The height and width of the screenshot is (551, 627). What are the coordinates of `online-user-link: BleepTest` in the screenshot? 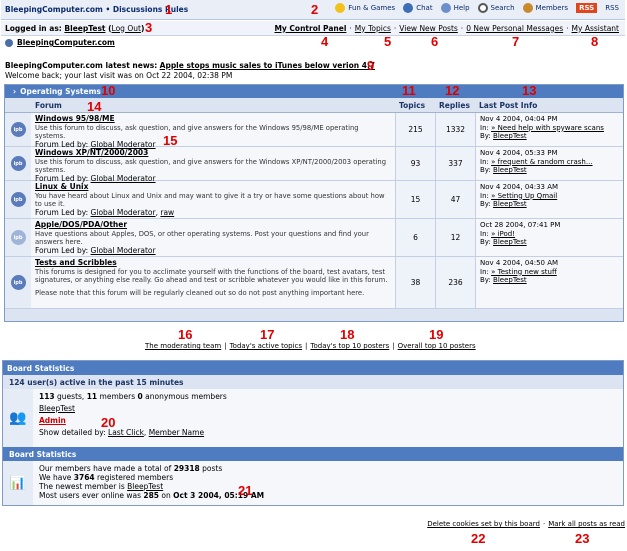 It's located at (57, 408).